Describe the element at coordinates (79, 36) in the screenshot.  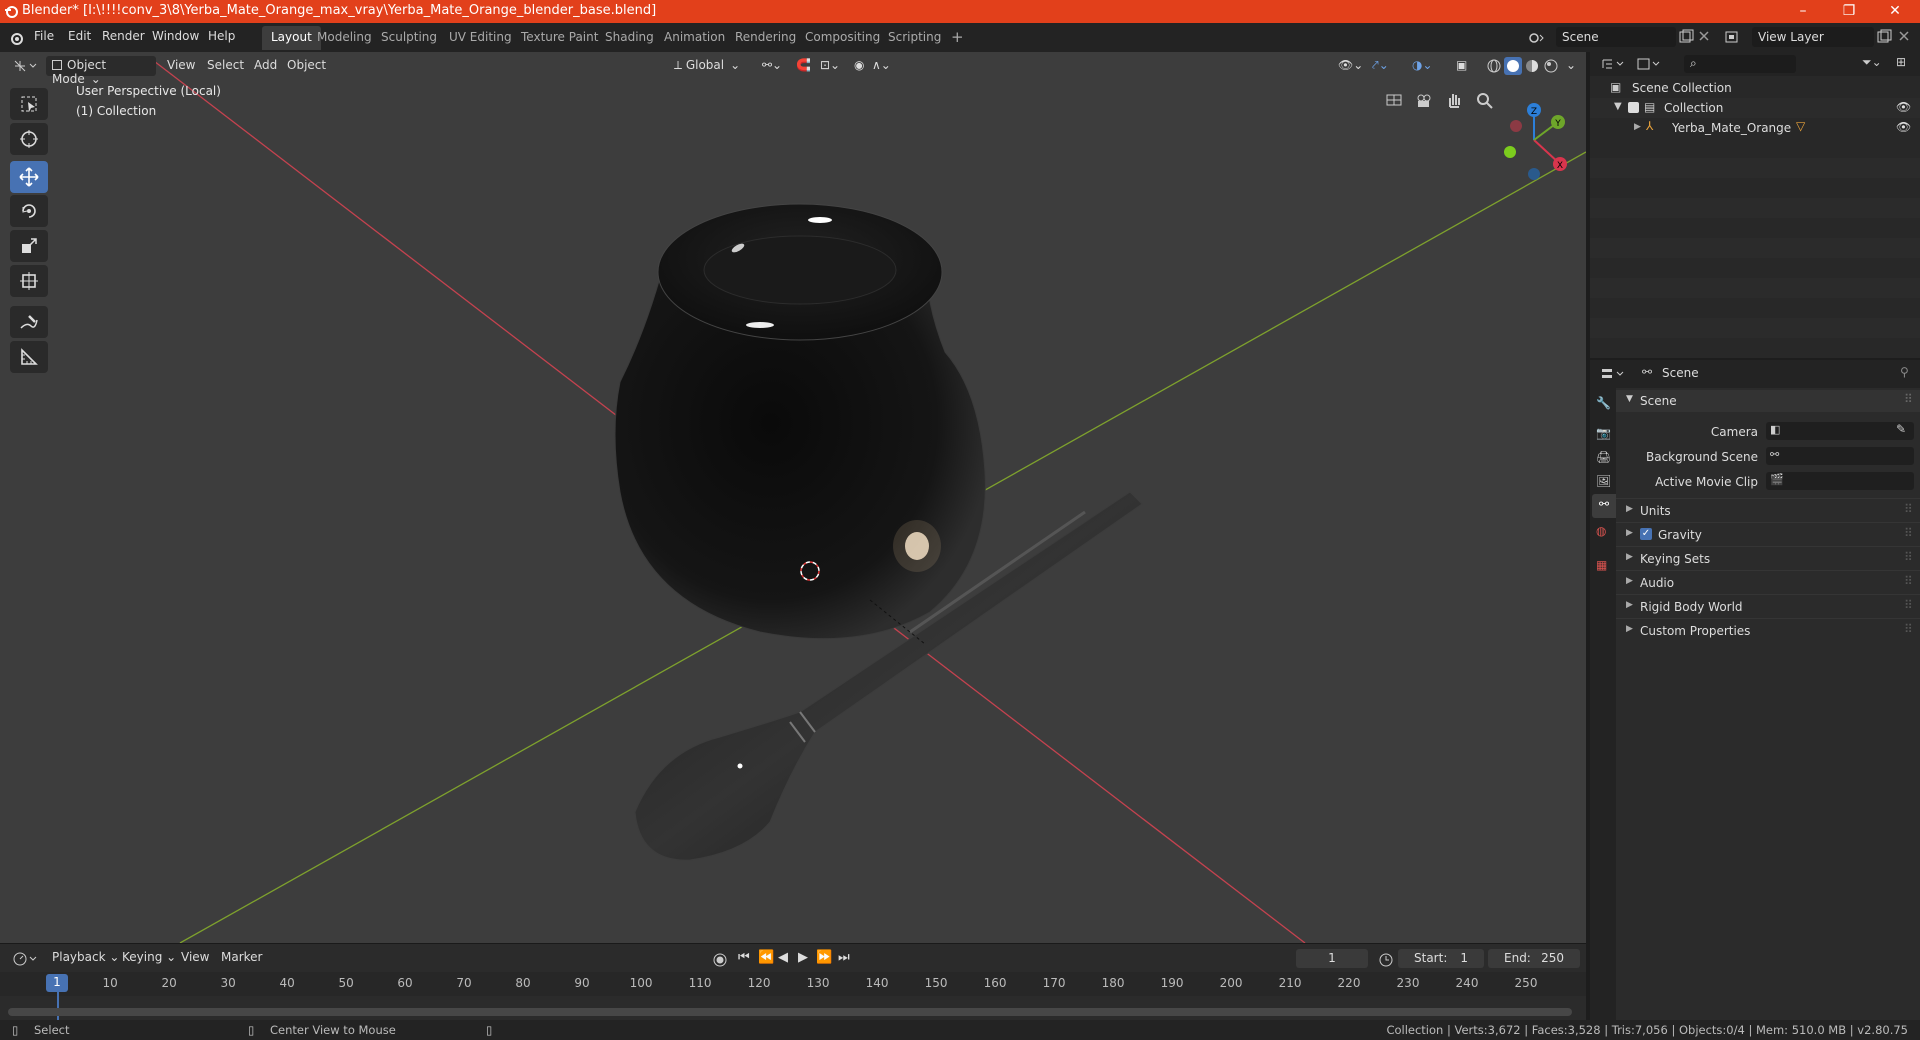
I see `menu-edit: Edit` at that location.